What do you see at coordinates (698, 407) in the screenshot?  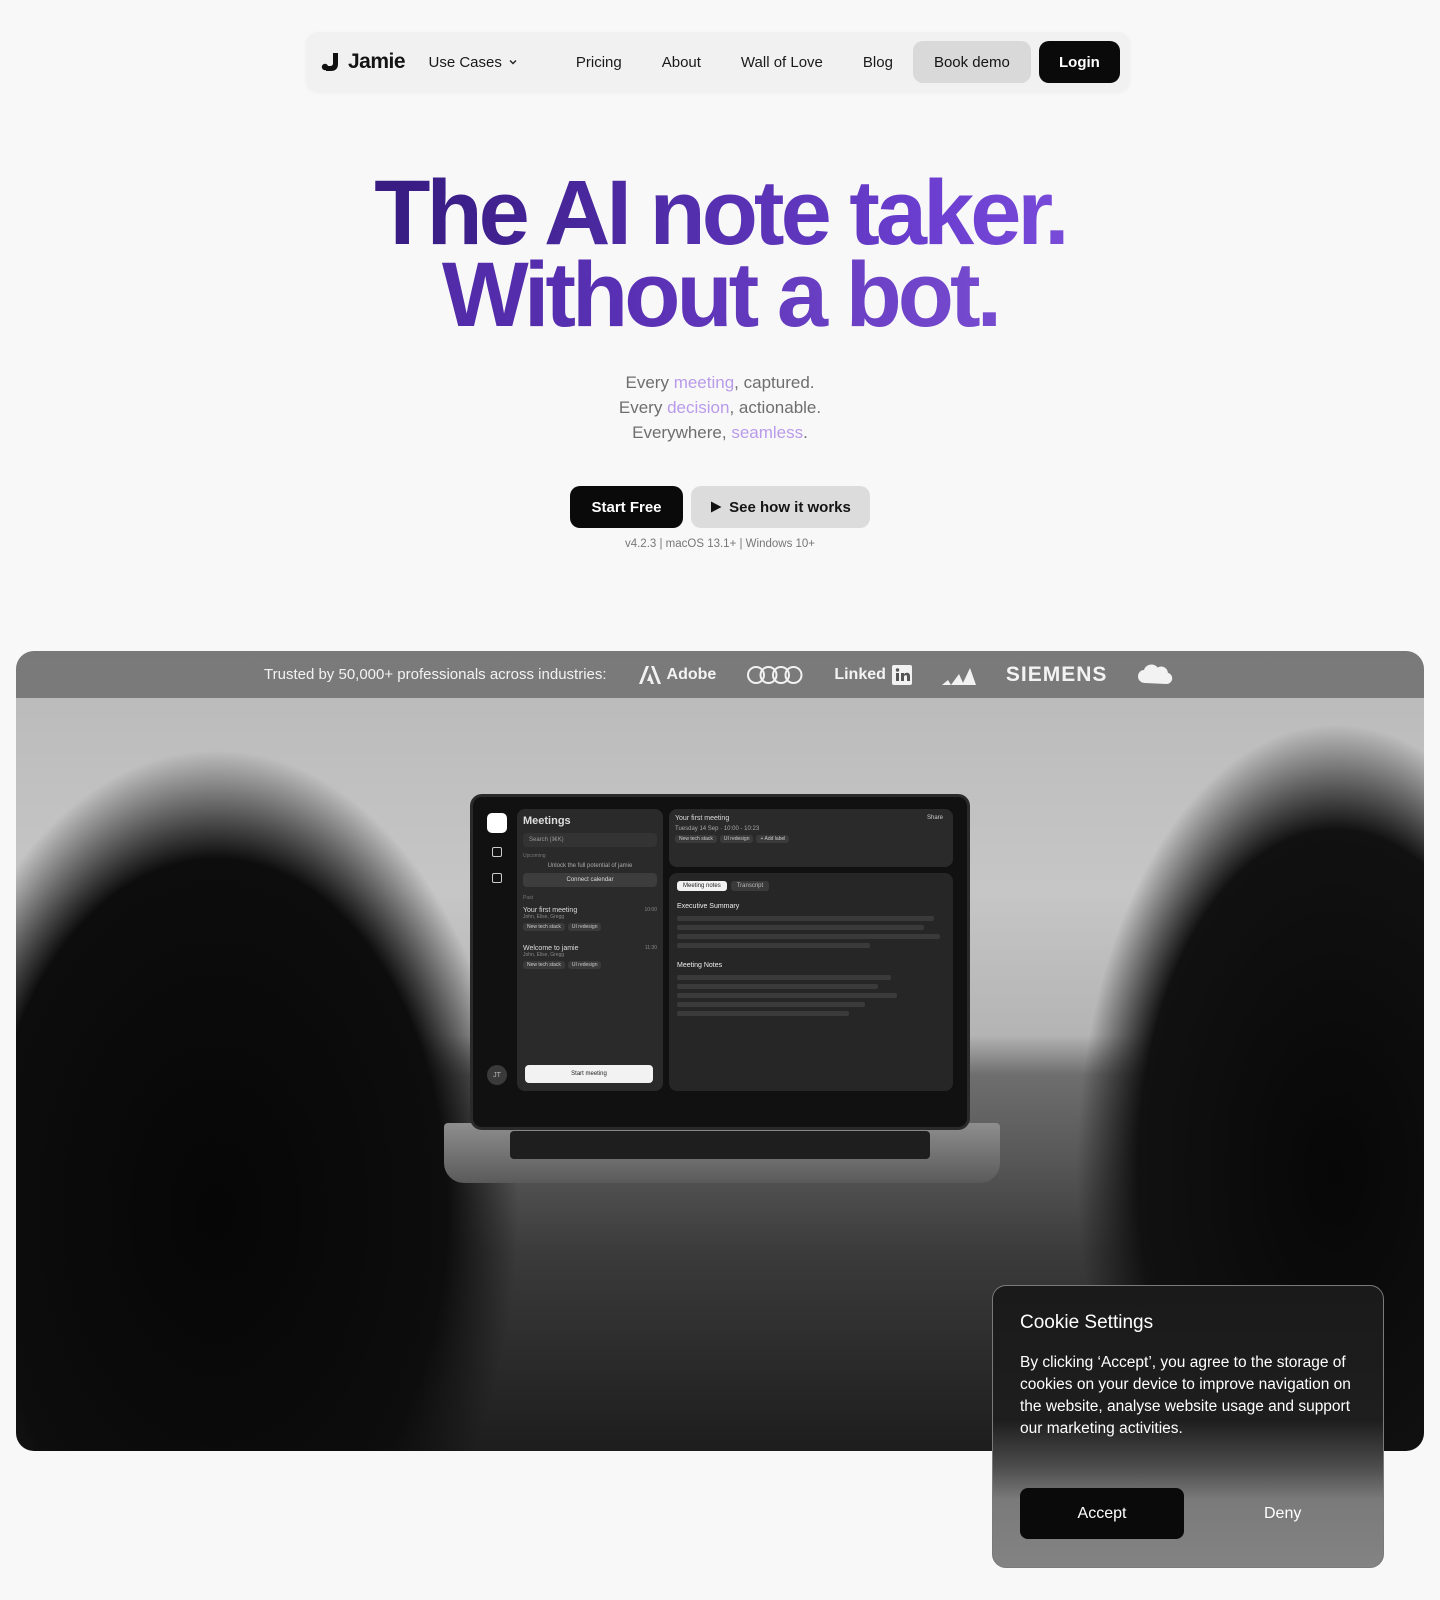 I see `sub2-highlight: decision` at bounding box center [698, 407].